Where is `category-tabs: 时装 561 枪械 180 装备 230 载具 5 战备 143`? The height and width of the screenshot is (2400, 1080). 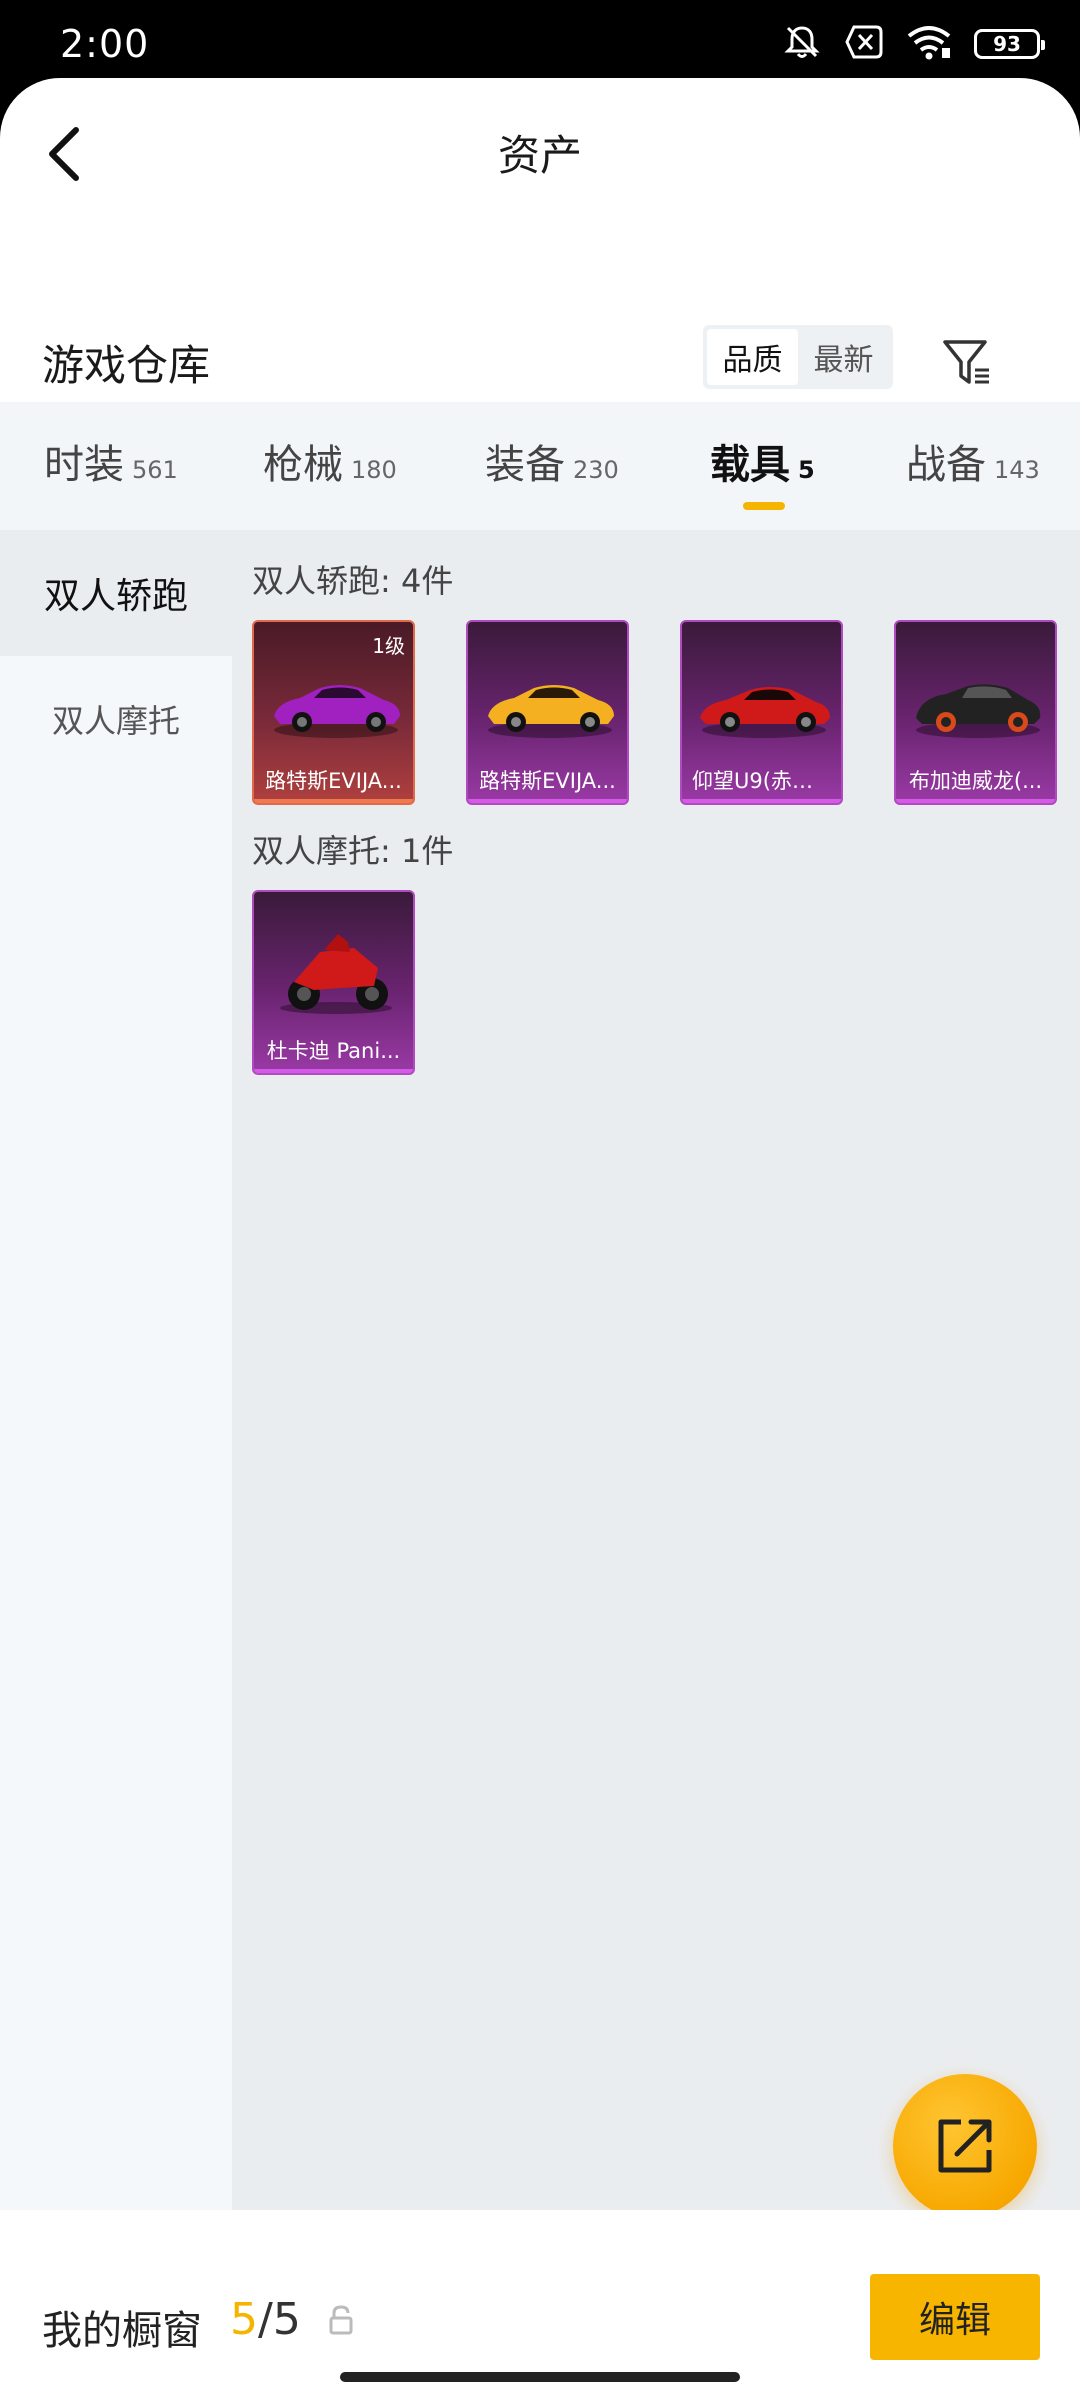 category-tabs: 时装 561 枪械 180 装备 230 载具 5 战备 143 is located at coordinates (540, 467).